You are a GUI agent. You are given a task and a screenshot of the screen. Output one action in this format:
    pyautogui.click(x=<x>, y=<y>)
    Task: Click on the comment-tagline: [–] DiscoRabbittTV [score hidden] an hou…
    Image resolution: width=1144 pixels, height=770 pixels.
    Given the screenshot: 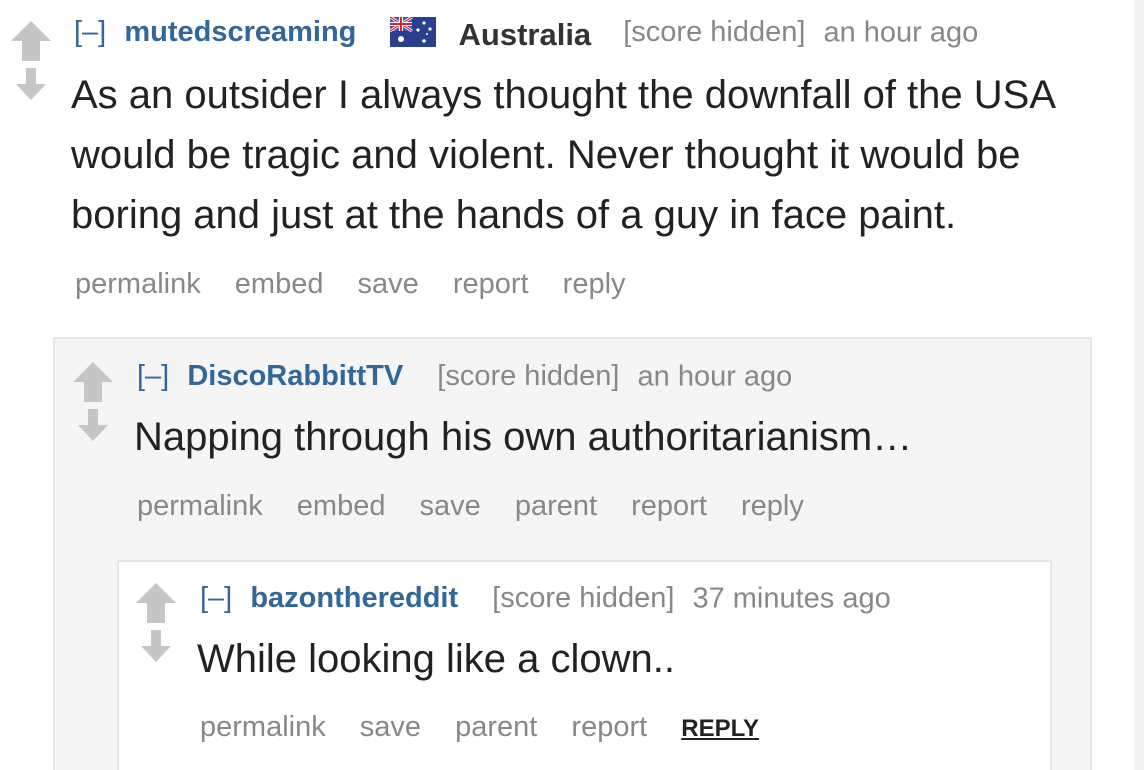 What is the action you would take?
    pyautogui.click(x=464, y=375)
    